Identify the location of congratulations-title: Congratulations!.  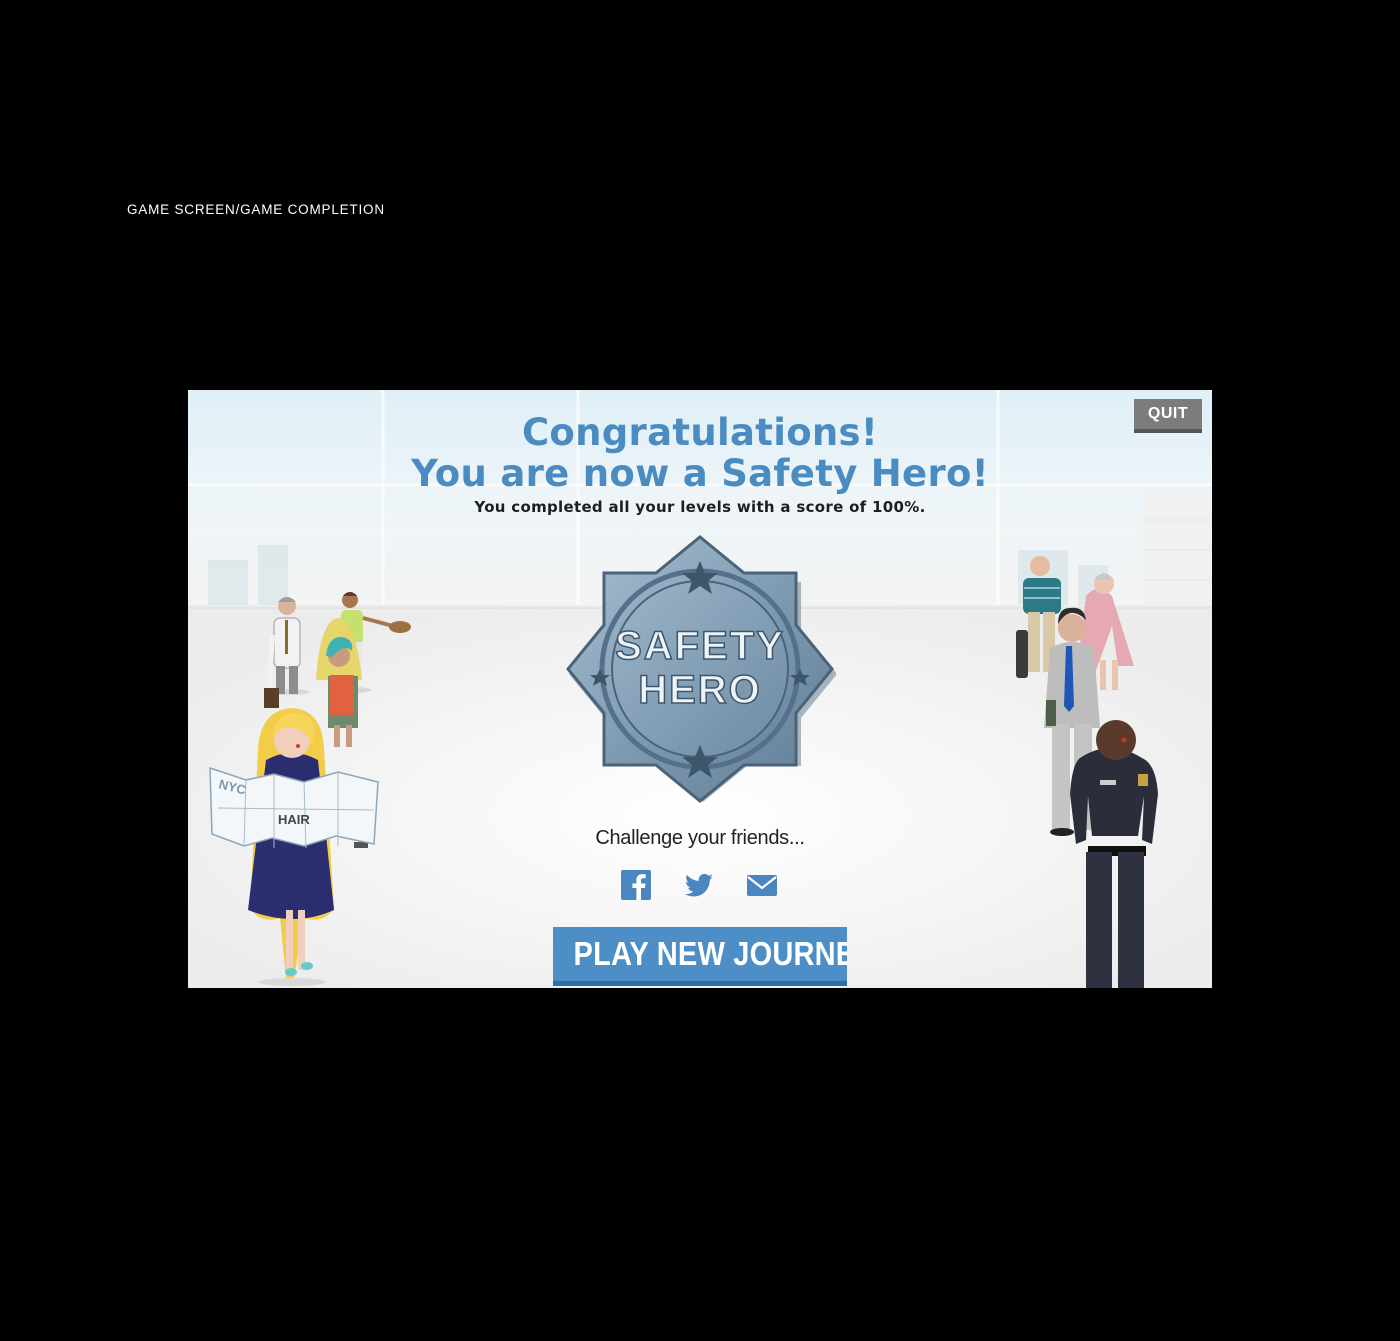
(700, 432).